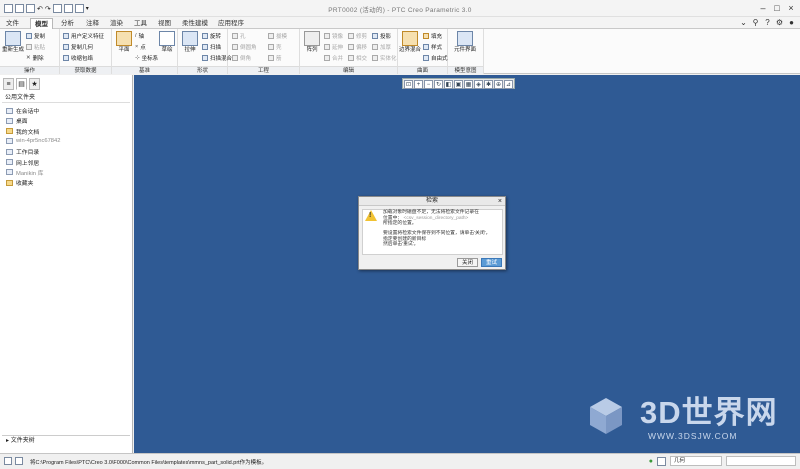  What do you see at coordinates (21, 84) in the screenshot?
I see `folder-browser-tab-icon: ▤` at bounding box center [21, 84].